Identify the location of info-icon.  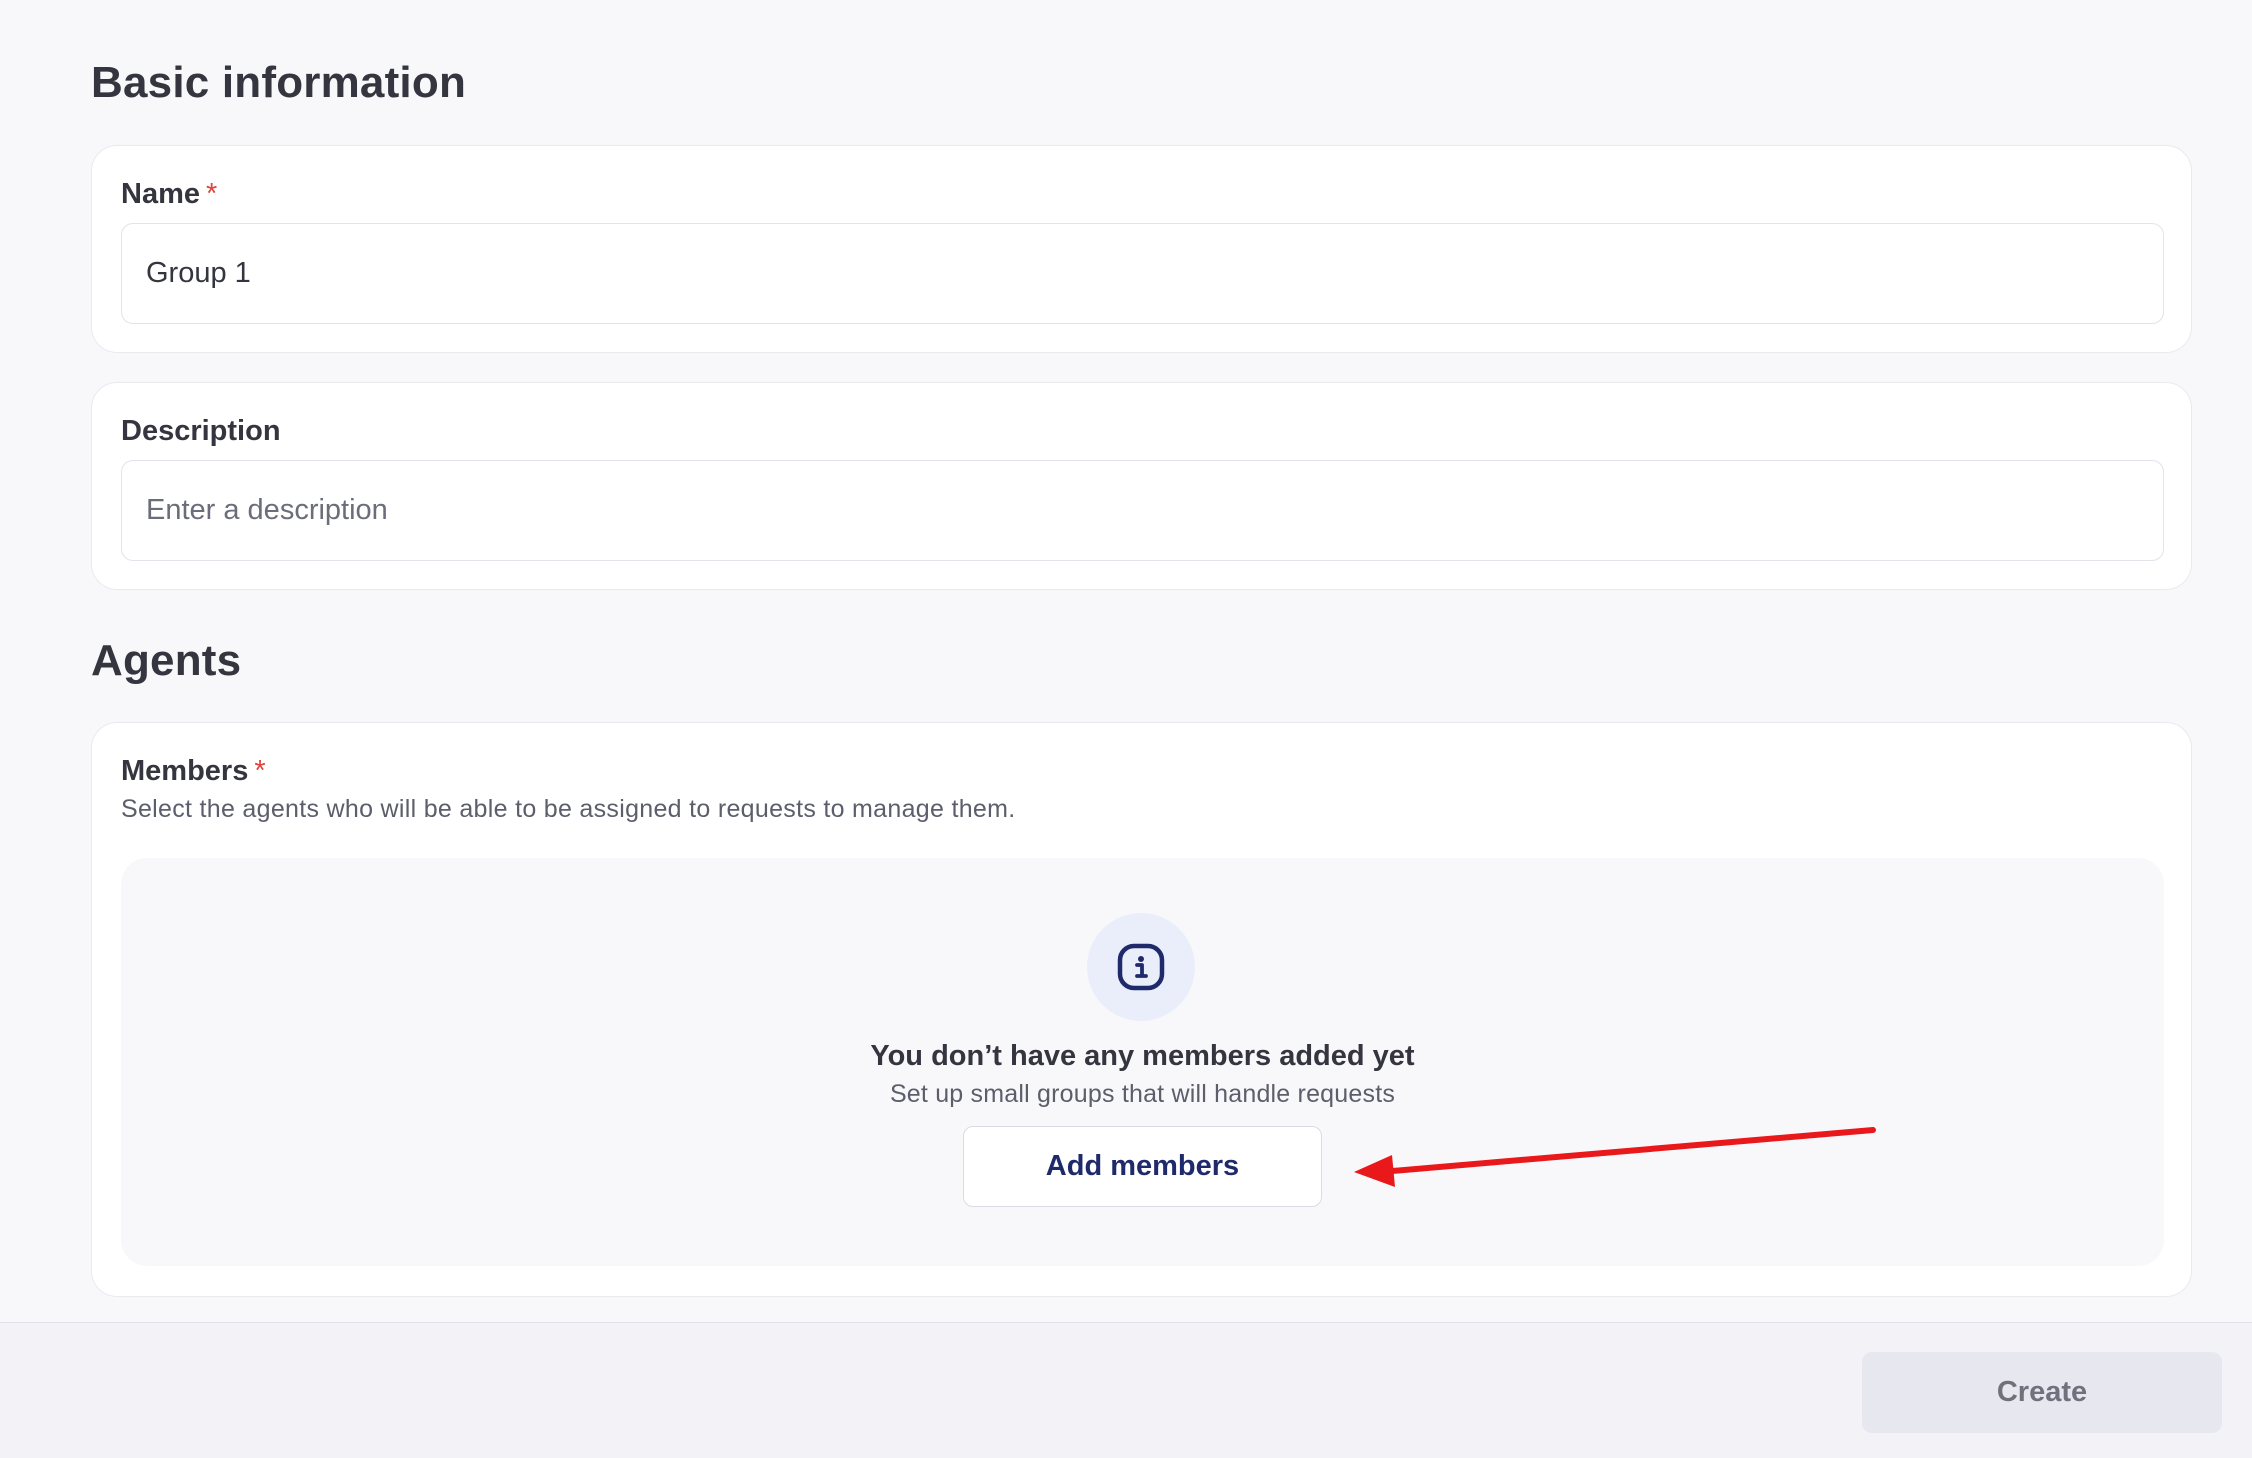
(1141, 967).